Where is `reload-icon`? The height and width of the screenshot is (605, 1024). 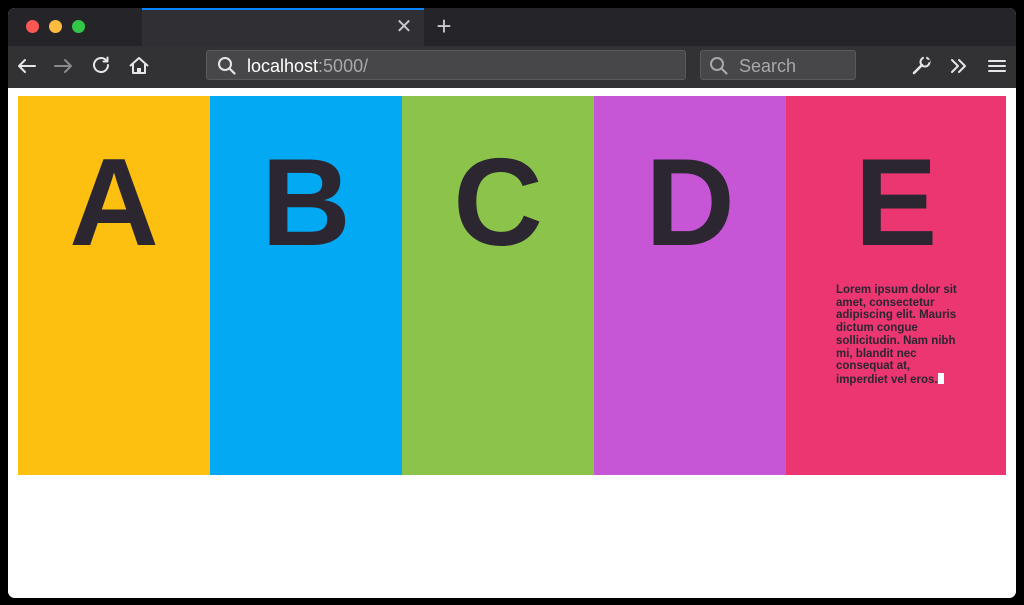 reload-icon is located at coordinates (101, 66).